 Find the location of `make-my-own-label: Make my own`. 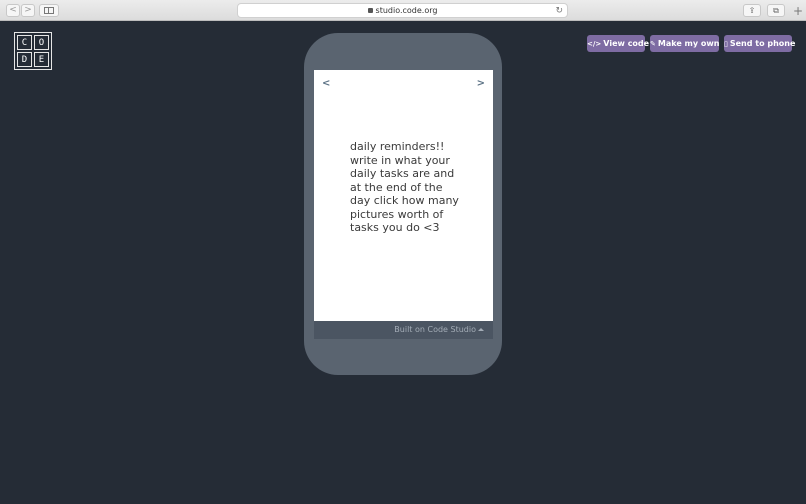

make-my-own-label: Make my own is located at coordinates (688, 43).